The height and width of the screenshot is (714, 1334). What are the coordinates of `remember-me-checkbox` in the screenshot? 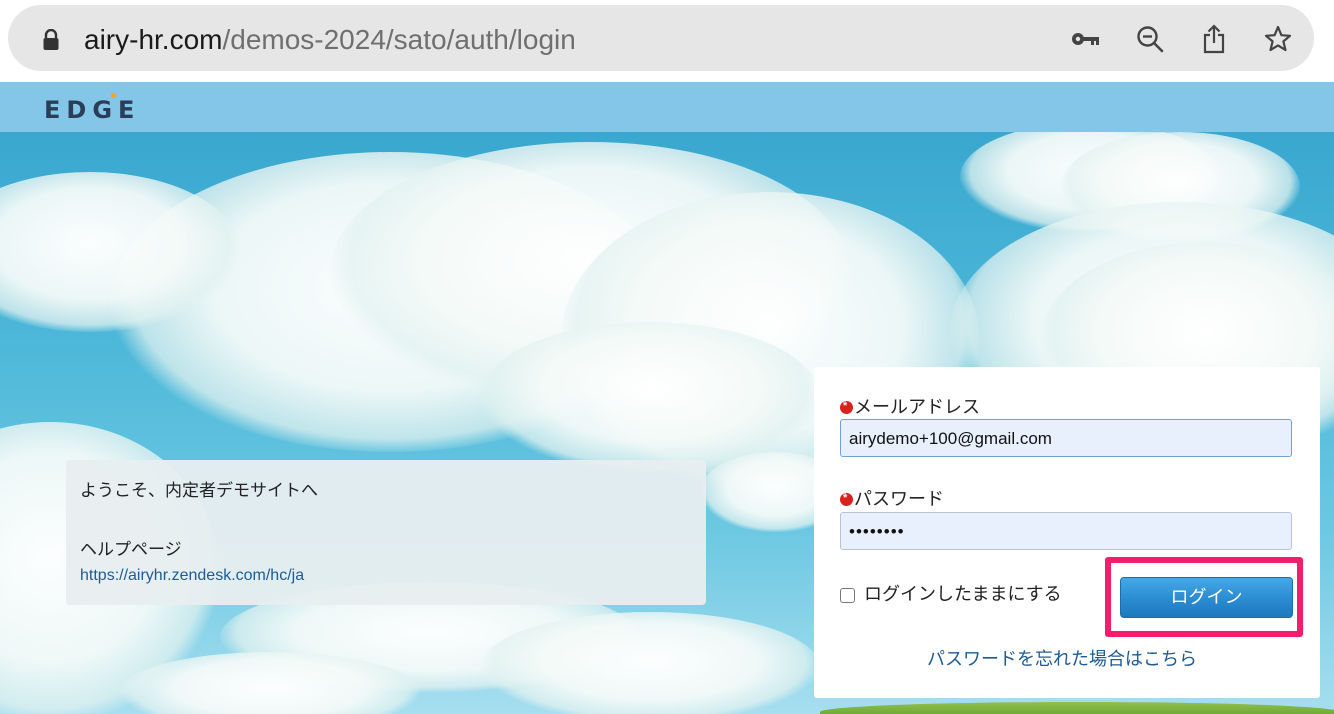 It's located at (847, 595).